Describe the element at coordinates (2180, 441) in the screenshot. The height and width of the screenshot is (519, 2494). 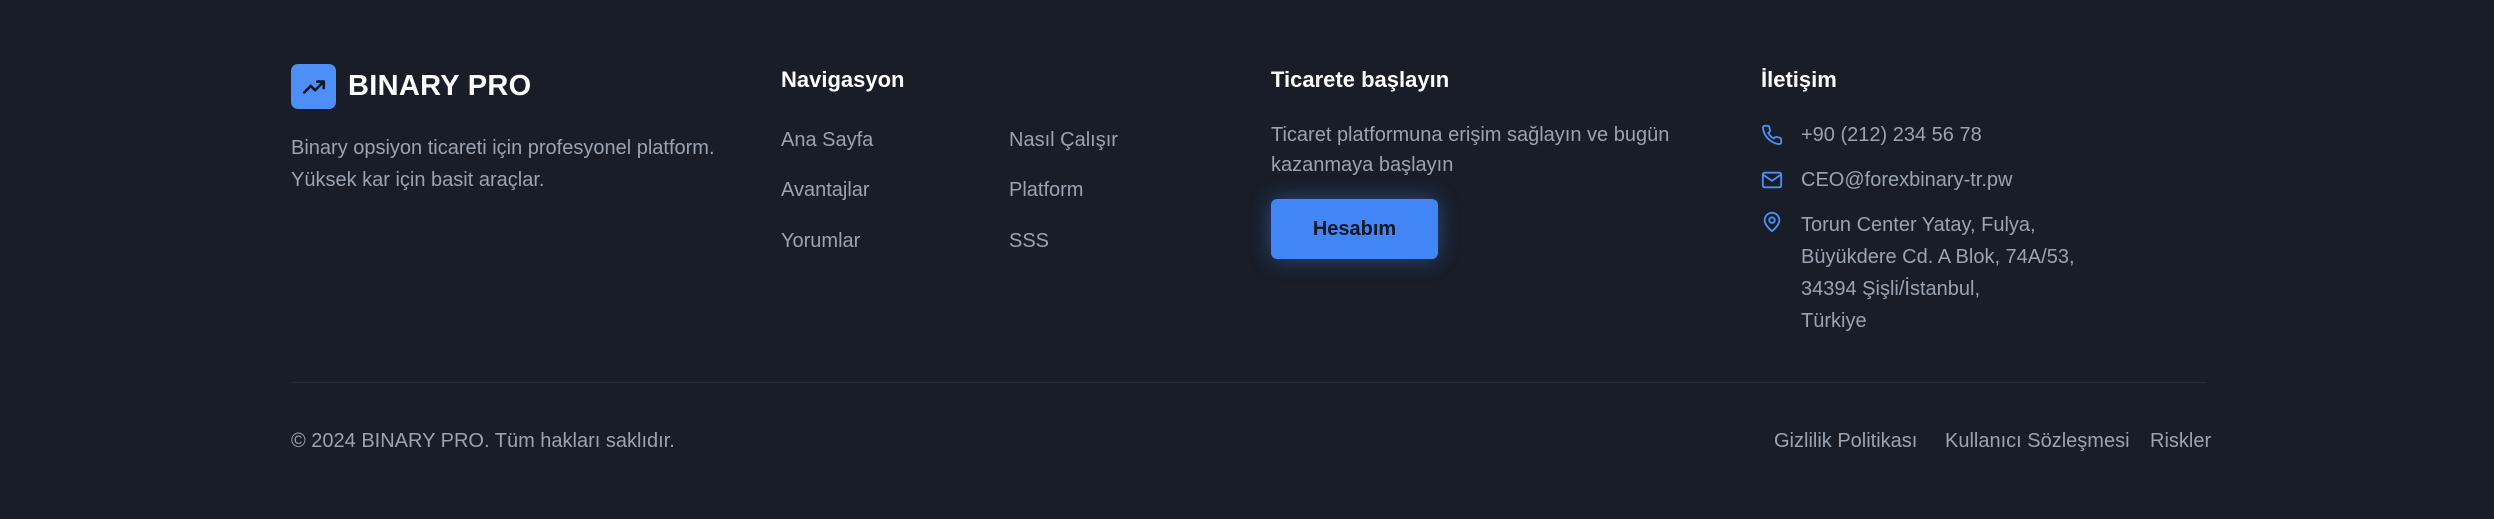
I see `risks-link: Riskler` at that location.